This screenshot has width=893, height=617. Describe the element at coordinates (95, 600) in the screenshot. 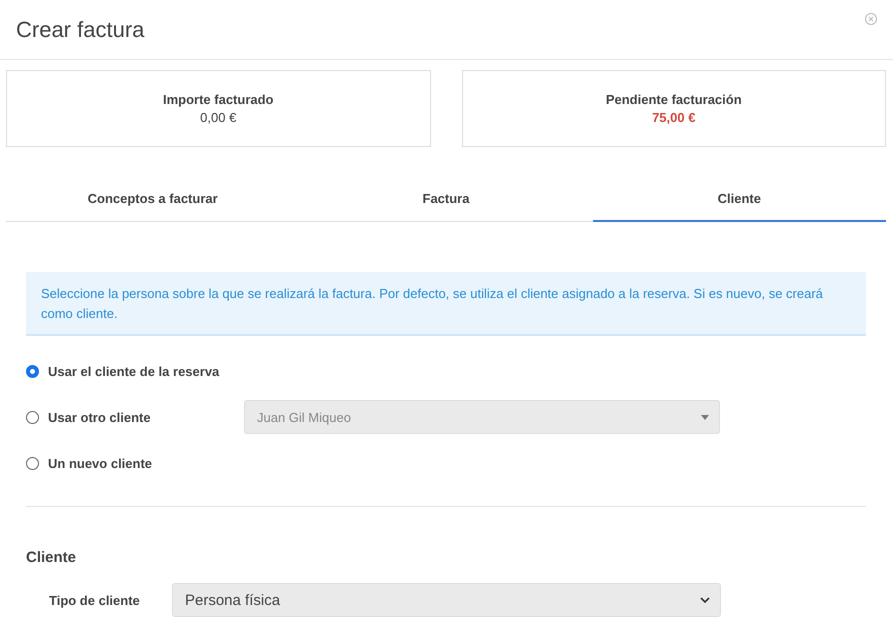

I see `field-label: Tipo de cliente` at that location.